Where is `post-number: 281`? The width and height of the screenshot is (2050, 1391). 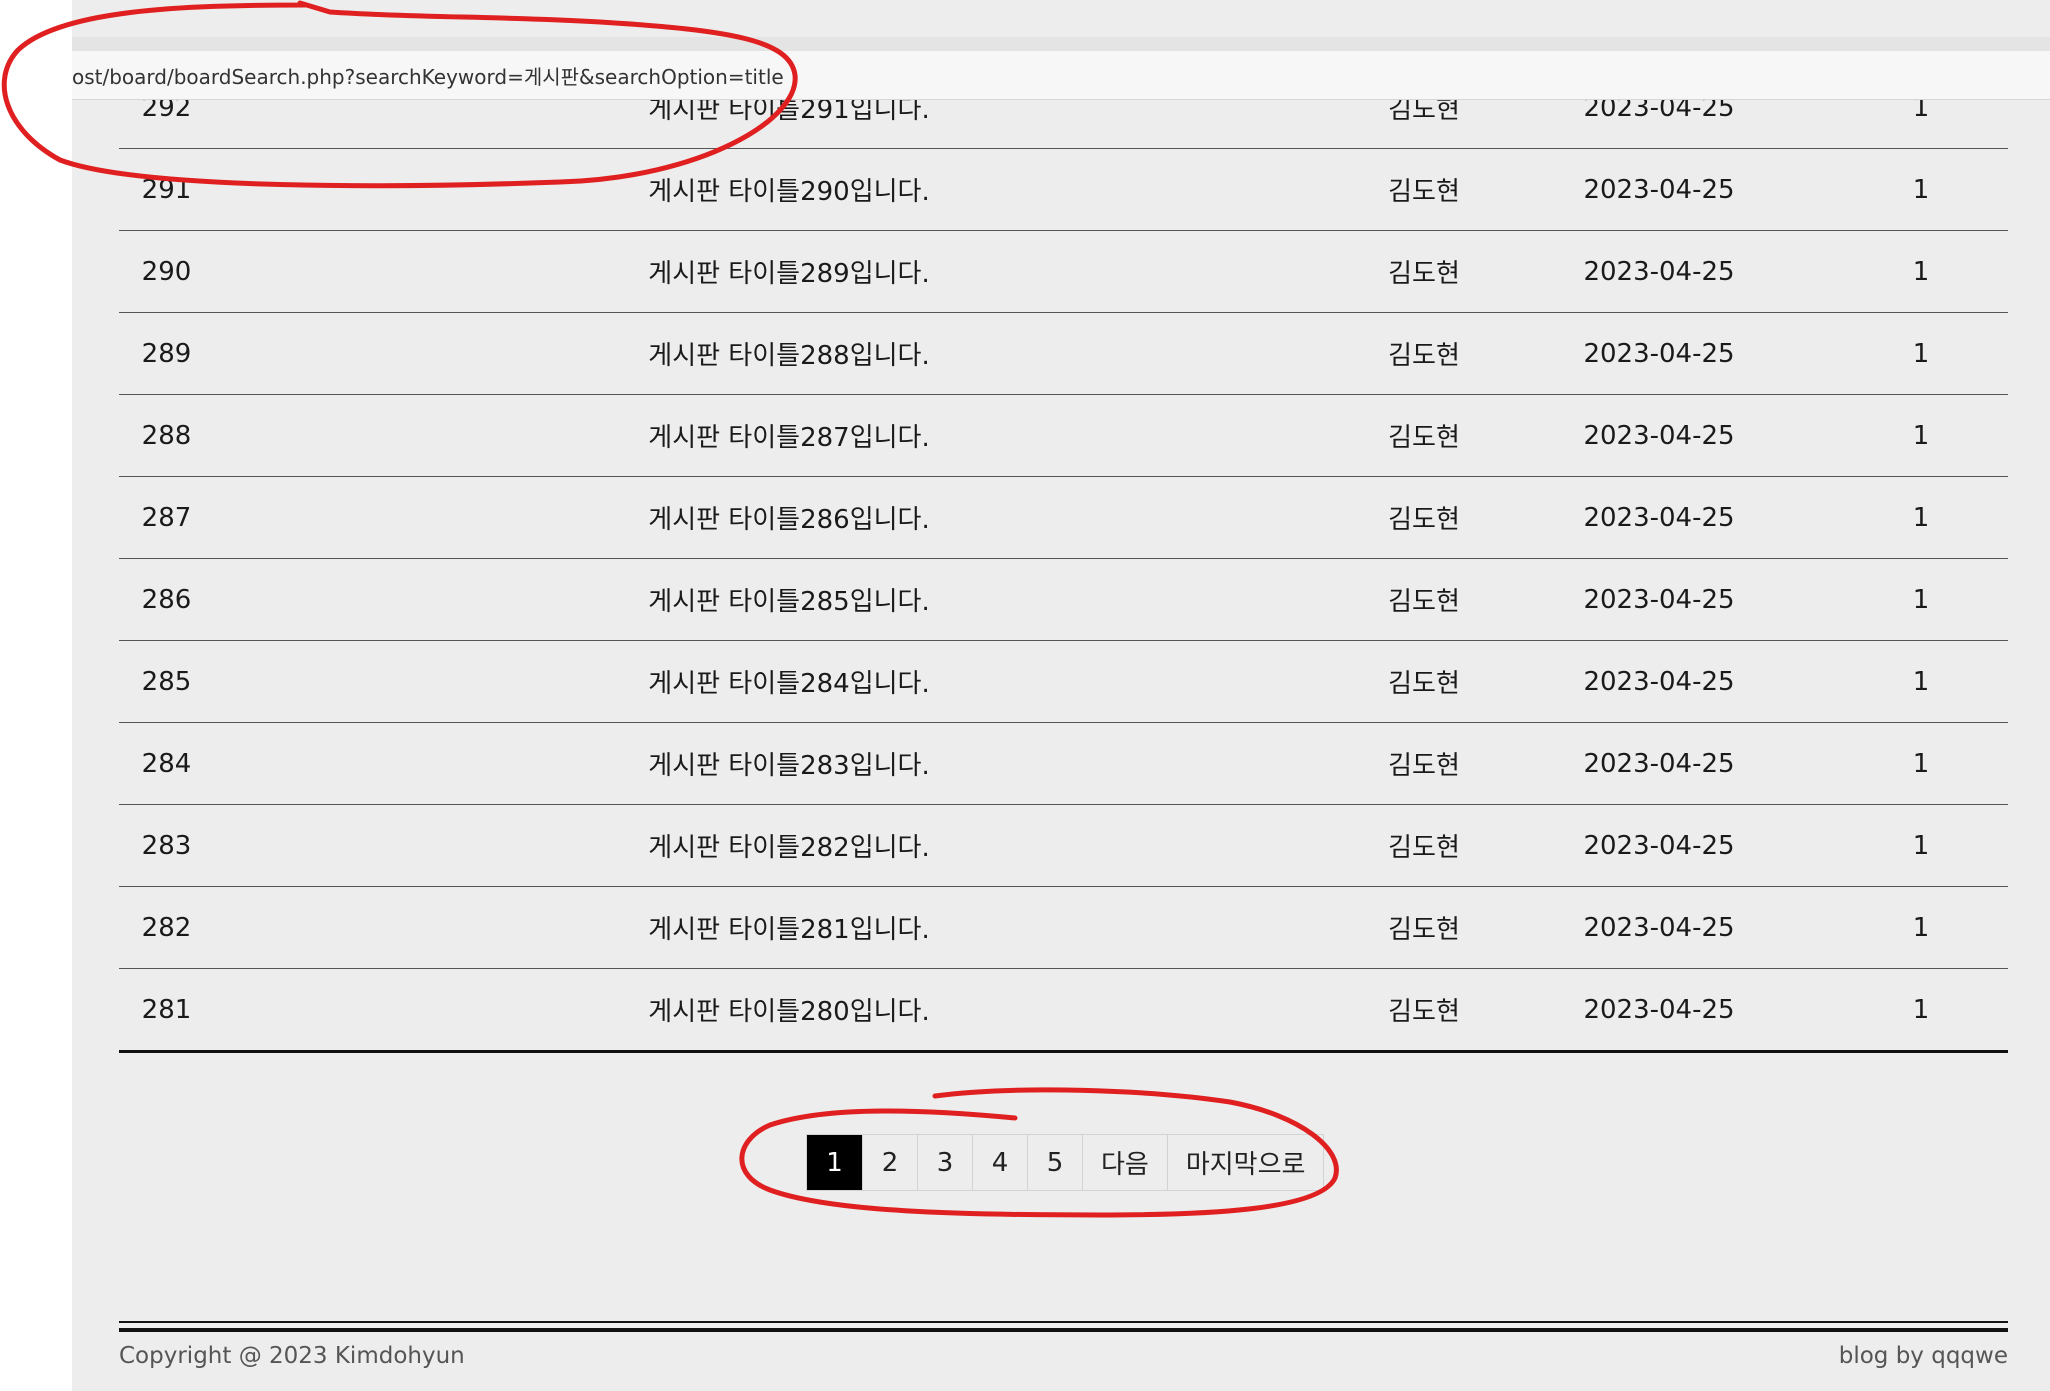 post-number: 281 is located at coordinates (166, 1010).